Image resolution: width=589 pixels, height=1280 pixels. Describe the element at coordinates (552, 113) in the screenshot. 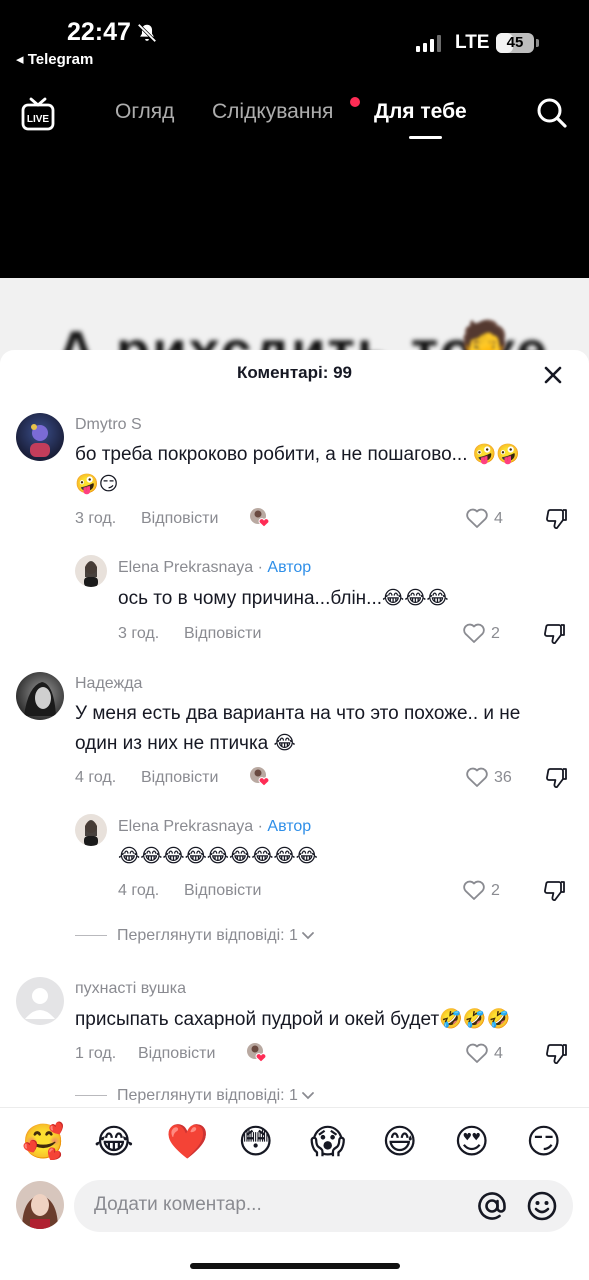

I see `search-icon` at that location.